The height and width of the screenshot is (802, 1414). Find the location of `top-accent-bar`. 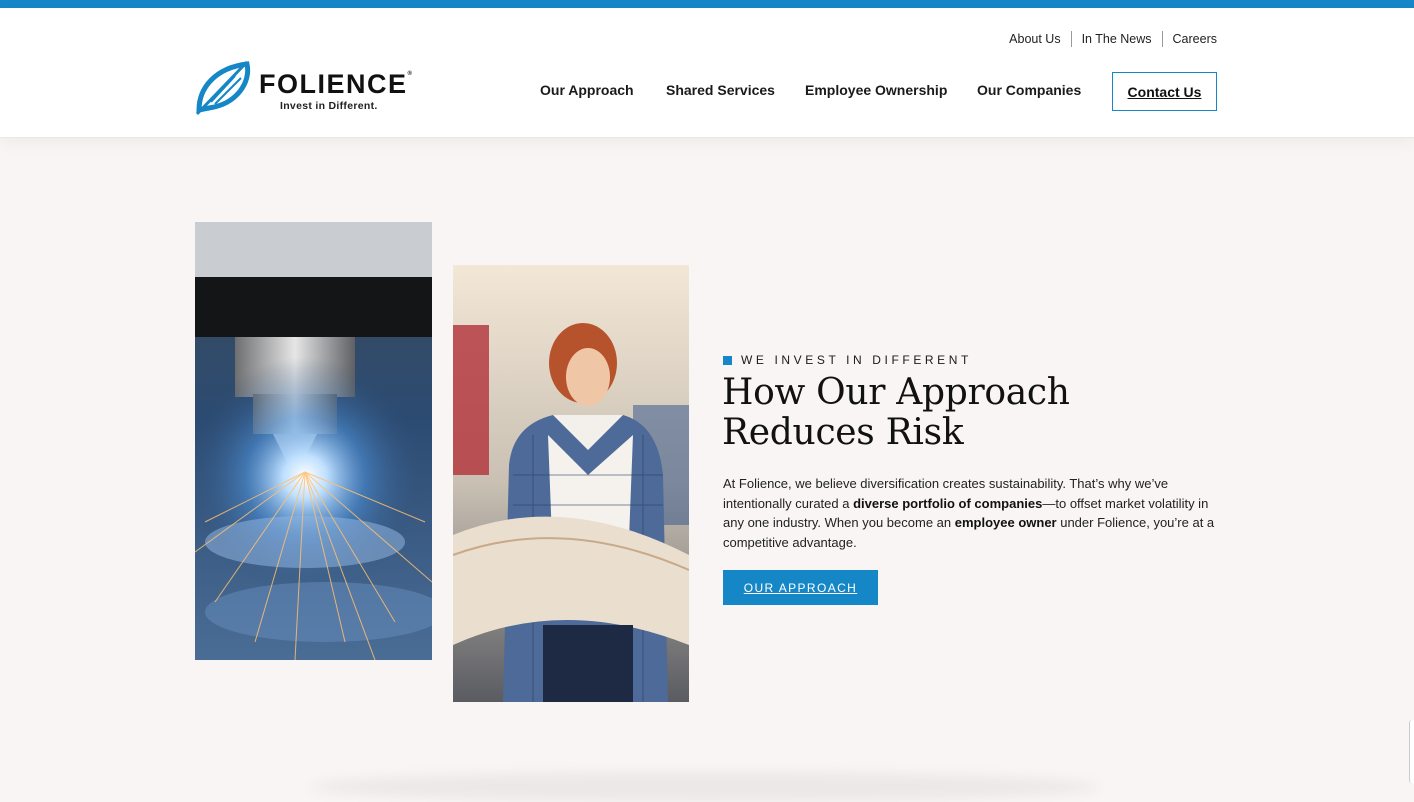

top-accent-bar is located at coordinates (707, 4).